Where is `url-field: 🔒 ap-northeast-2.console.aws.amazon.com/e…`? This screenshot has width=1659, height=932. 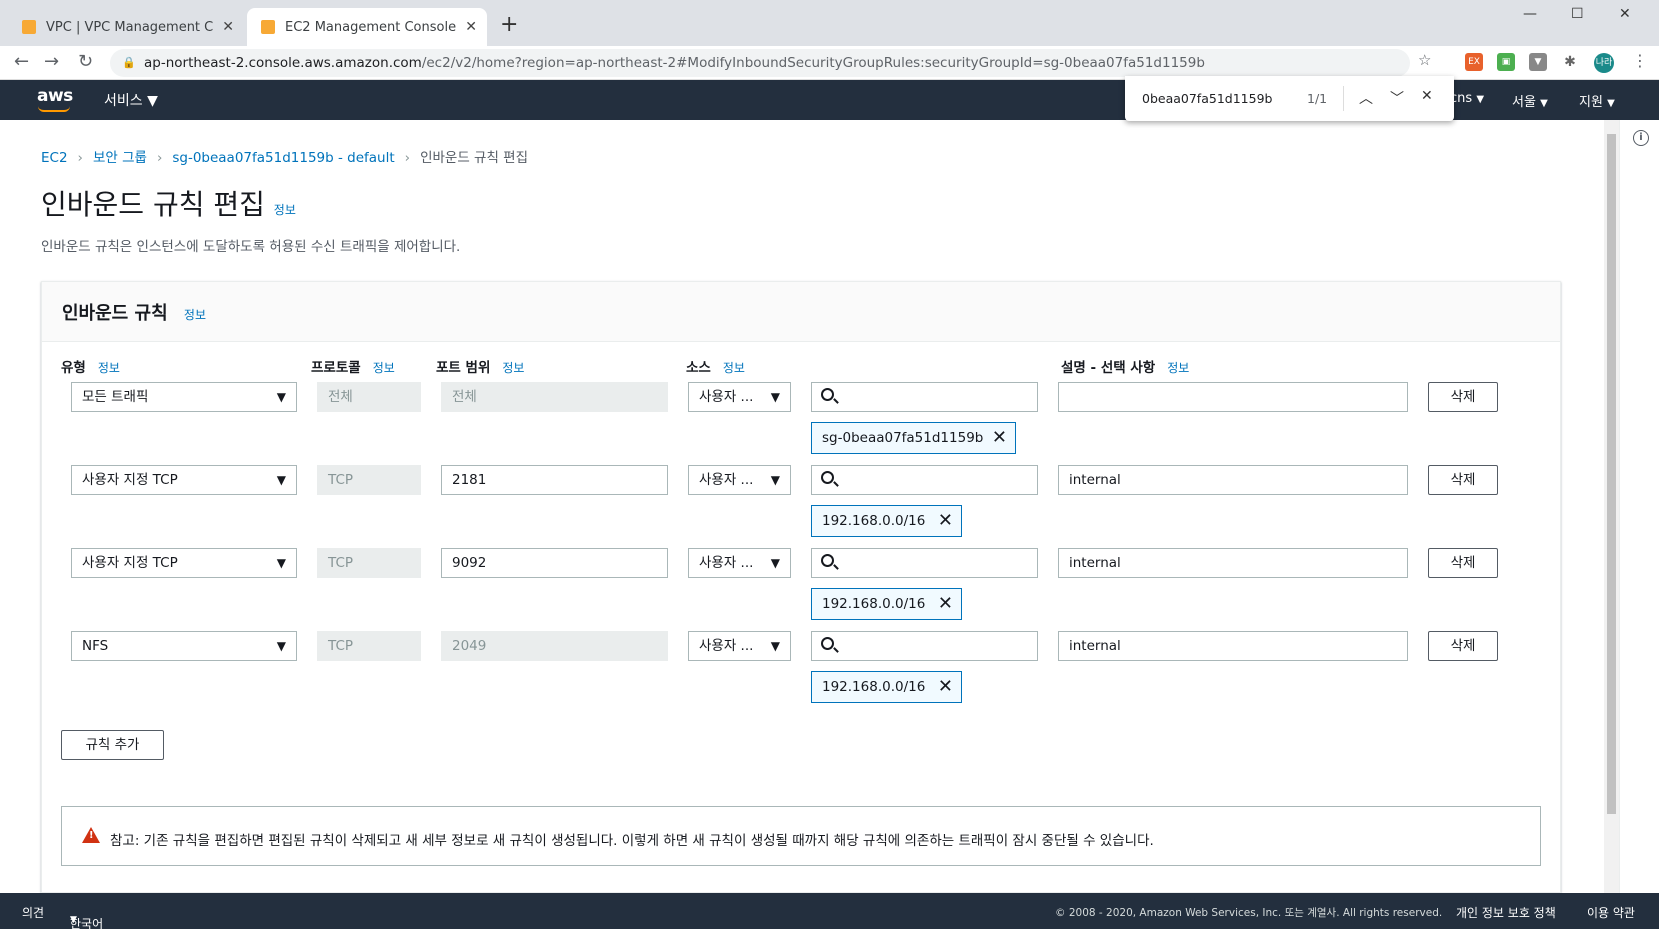 url-field: 🔒 ap-northeast-2.console.aws.amazon.com/e… is located at coordinates (760, 63).